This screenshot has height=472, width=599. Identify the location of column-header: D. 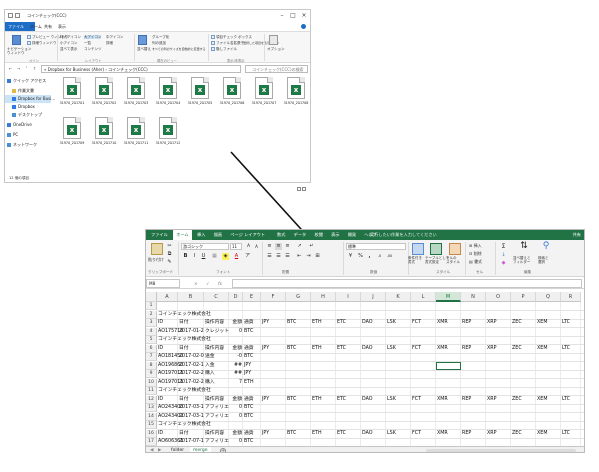
(236, 297).